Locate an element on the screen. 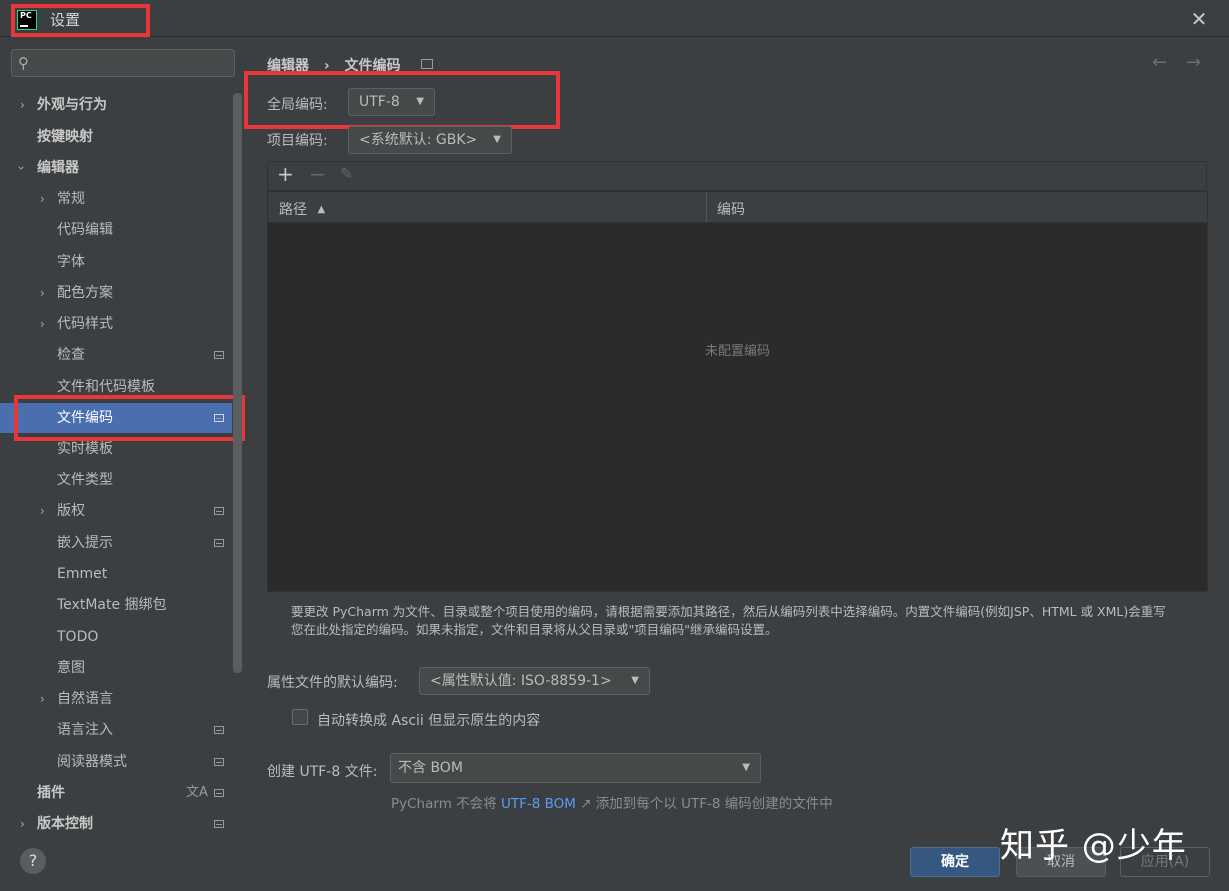 Image resolution: width=1229 pixels, height=891 pixels. sidebar-item-todo: TODO is located at coordinates (116, 637).